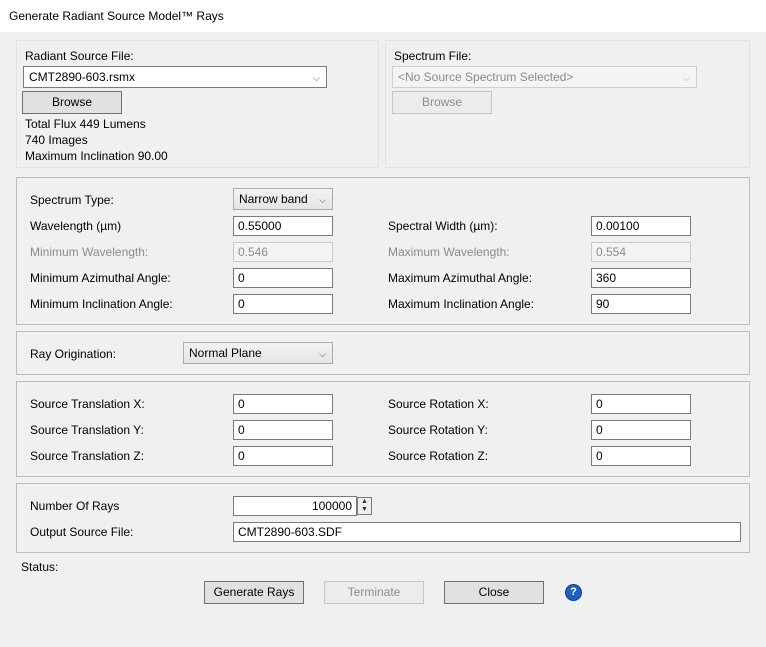 The width and height of the screenshot is (766, 647). Describe the element at coordinates (364, 502) in the screenshot. I see `spin-up-icon: ▲` at that location.